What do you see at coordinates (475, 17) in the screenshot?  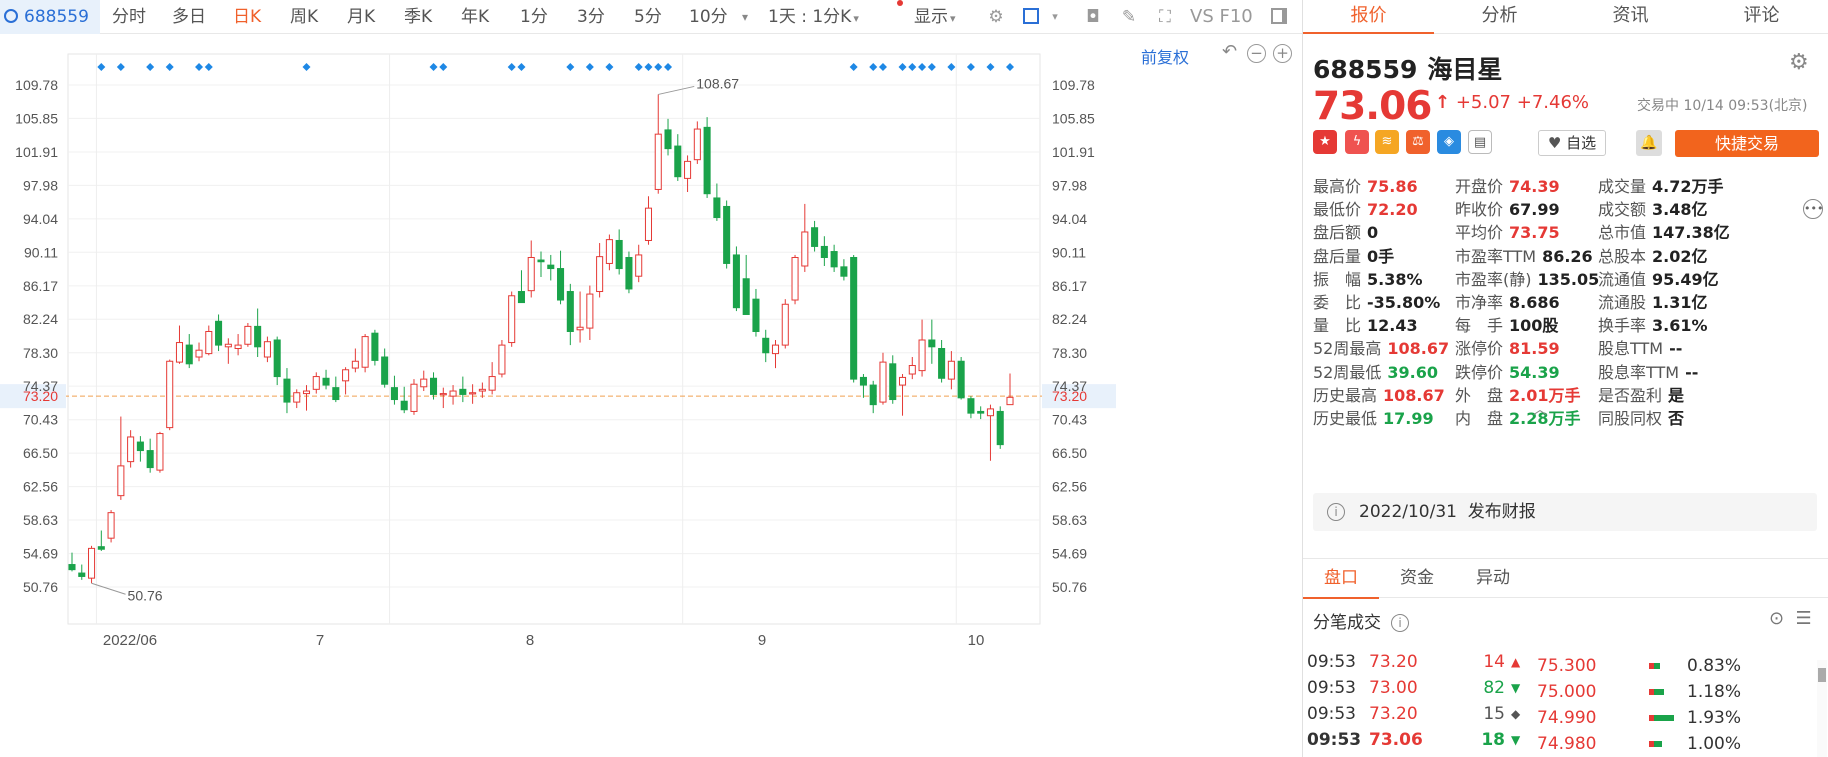 I see `period-yearly-k: 年K` at bounding box center [475, 17].